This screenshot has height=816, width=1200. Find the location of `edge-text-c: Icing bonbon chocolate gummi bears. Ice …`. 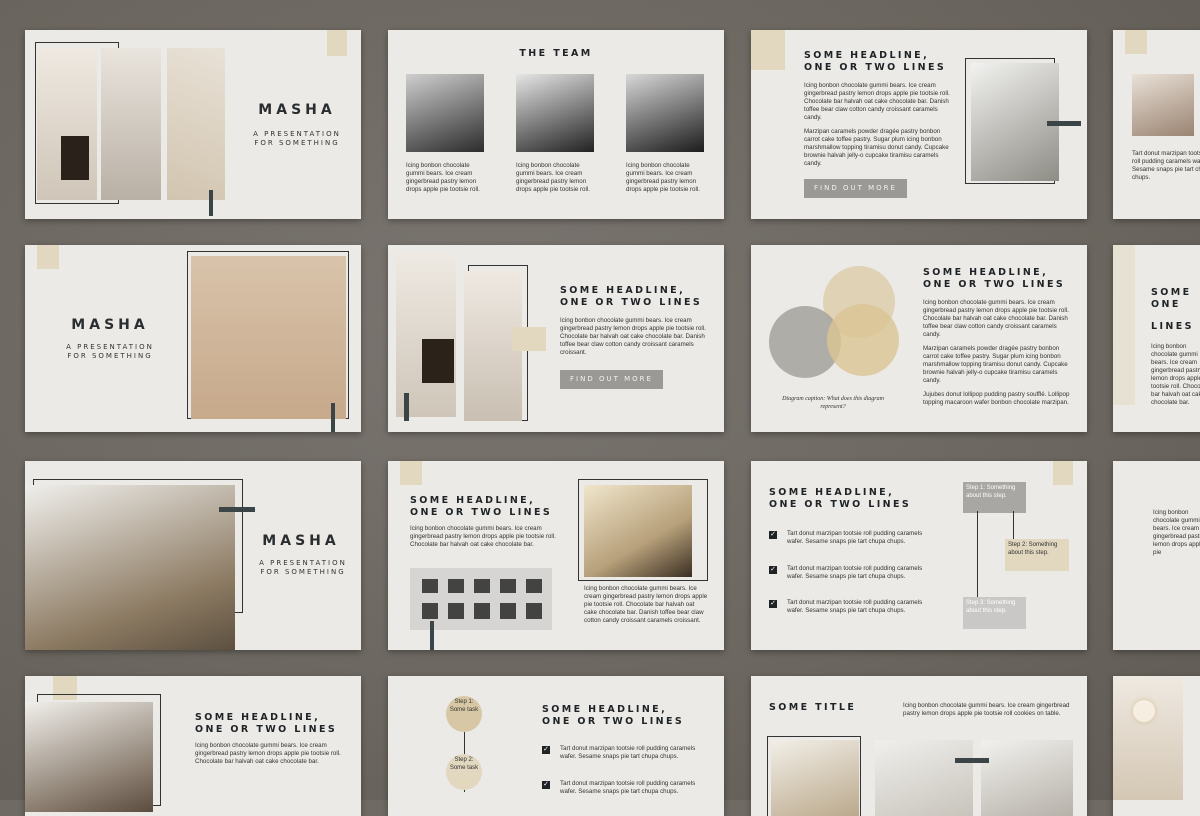

edge-text-c: Icing bonbon chocolate gummi bears. Ice … is located at coordinates (1176, 532).